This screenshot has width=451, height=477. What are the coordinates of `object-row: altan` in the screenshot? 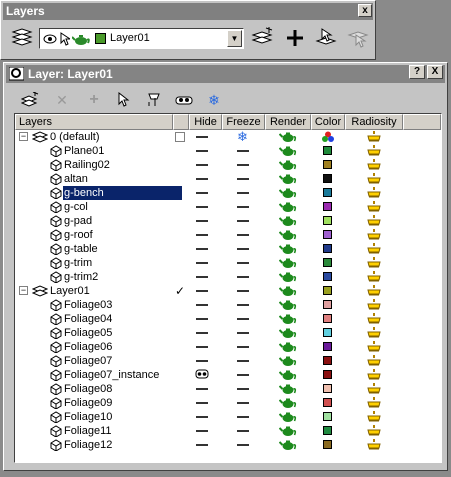 It's located at (228, 179).